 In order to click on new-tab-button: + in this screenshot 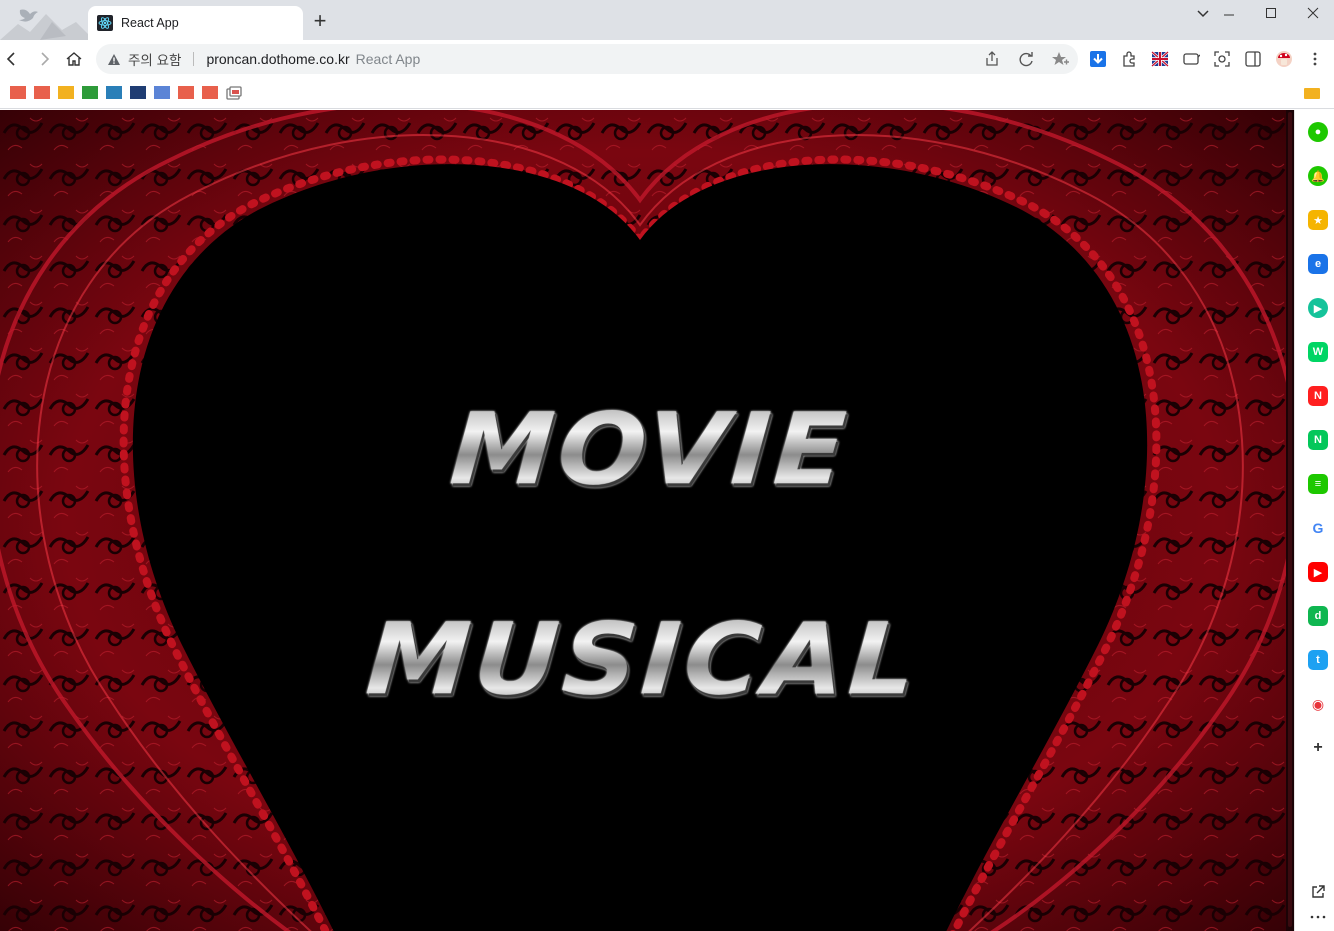, I will do `click(320, 21)`.